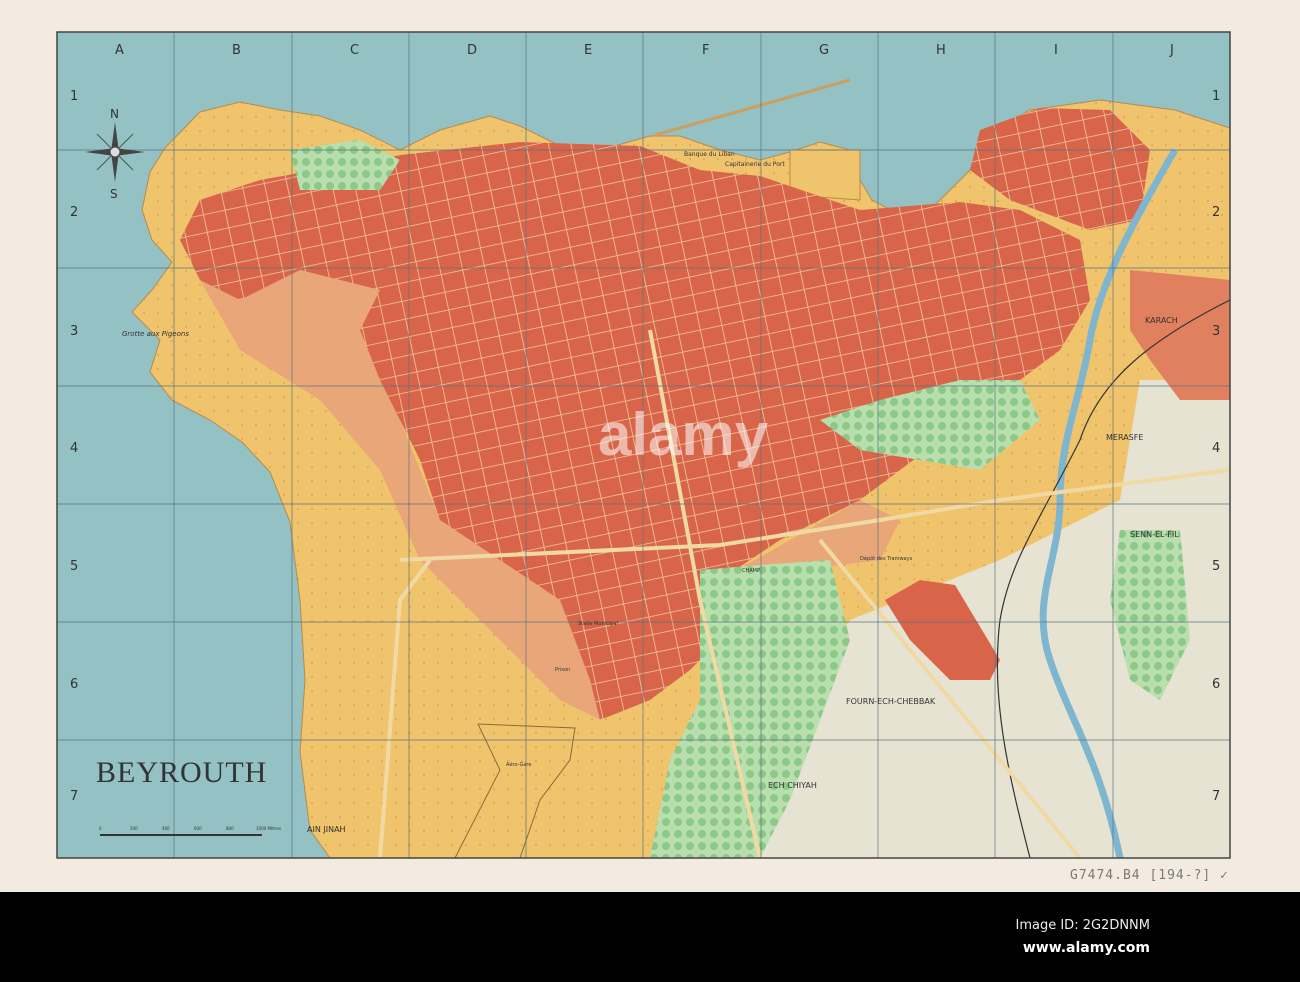 Image resolution: width=1300 pixels, height=982 pixels. What do you see at coordinates (792, 785) in the screenshot?
I see `place-label: ECH CHIYAH` at bounding box center [792, 785].